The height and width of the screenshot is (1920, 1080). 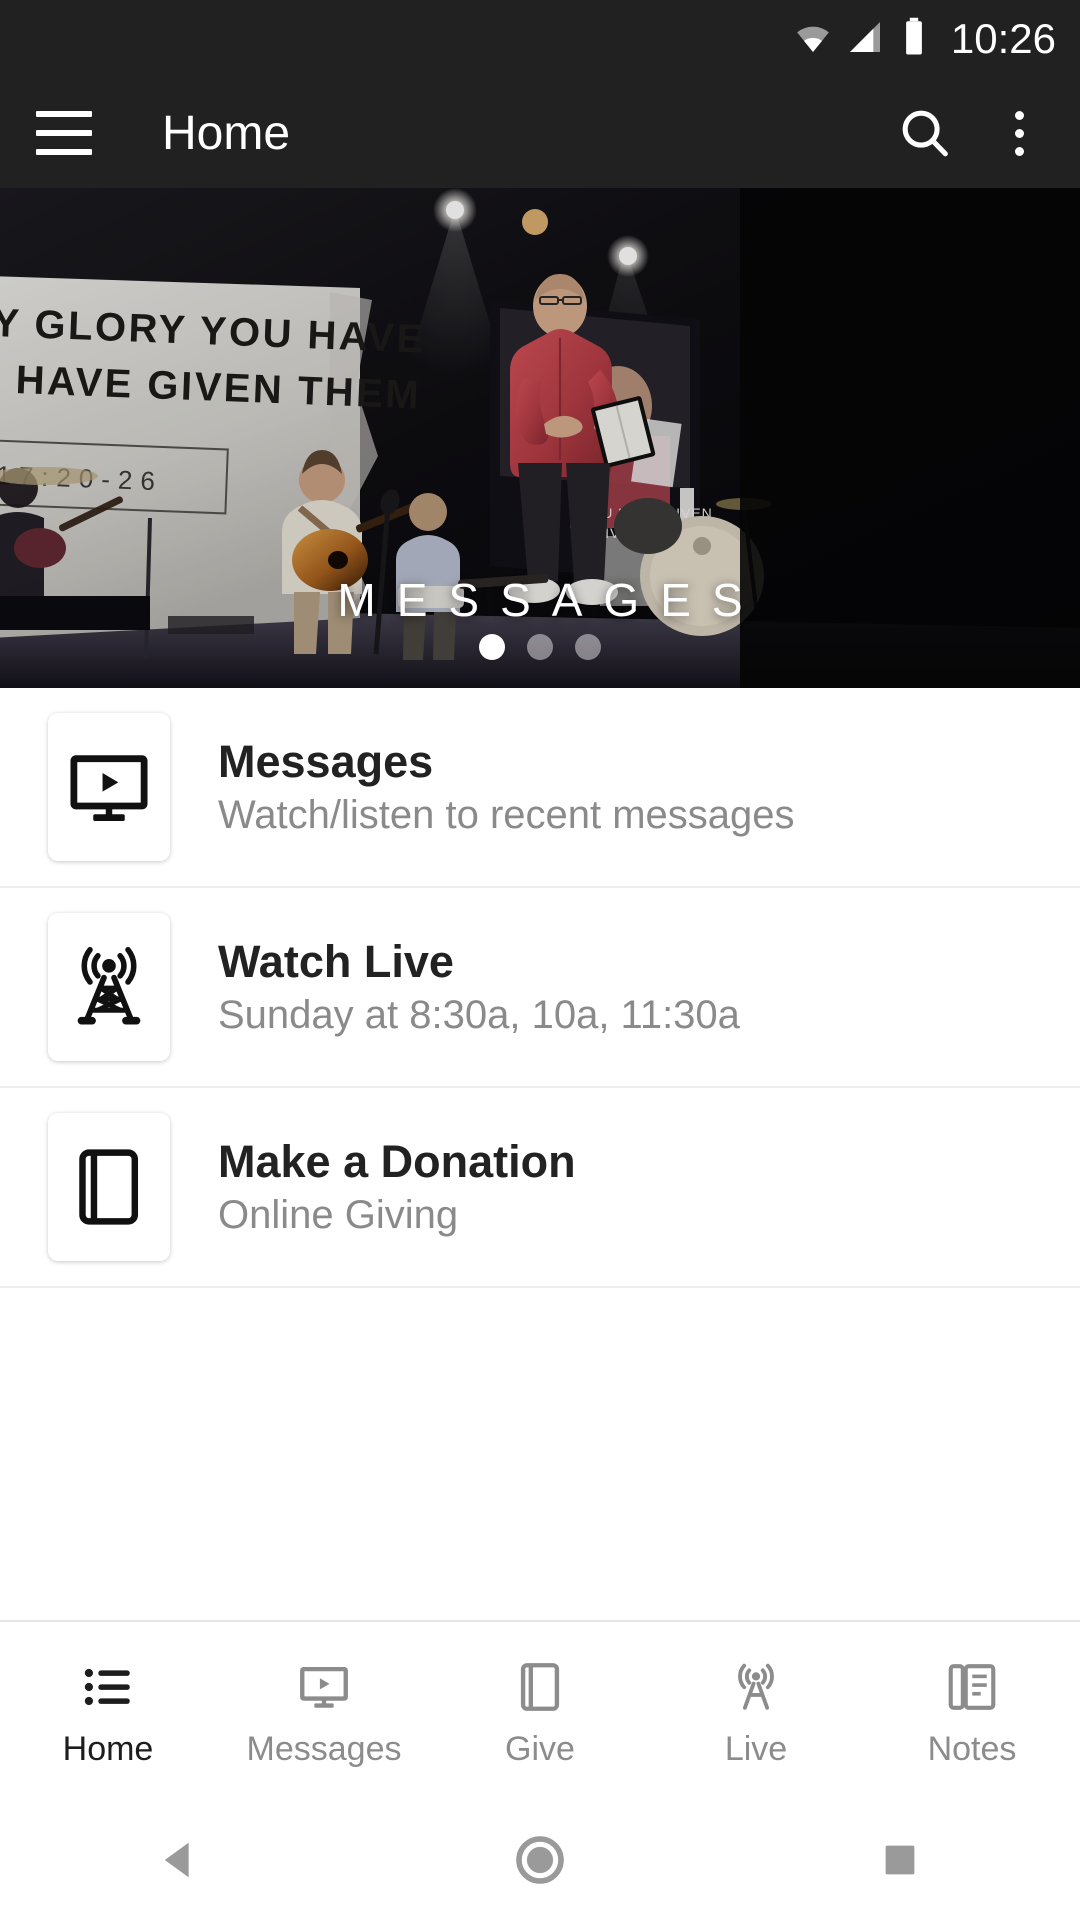 I want to click on bottom-navigation-bar: Home Messages Give Live Notes, so click(x=540, y=1710).